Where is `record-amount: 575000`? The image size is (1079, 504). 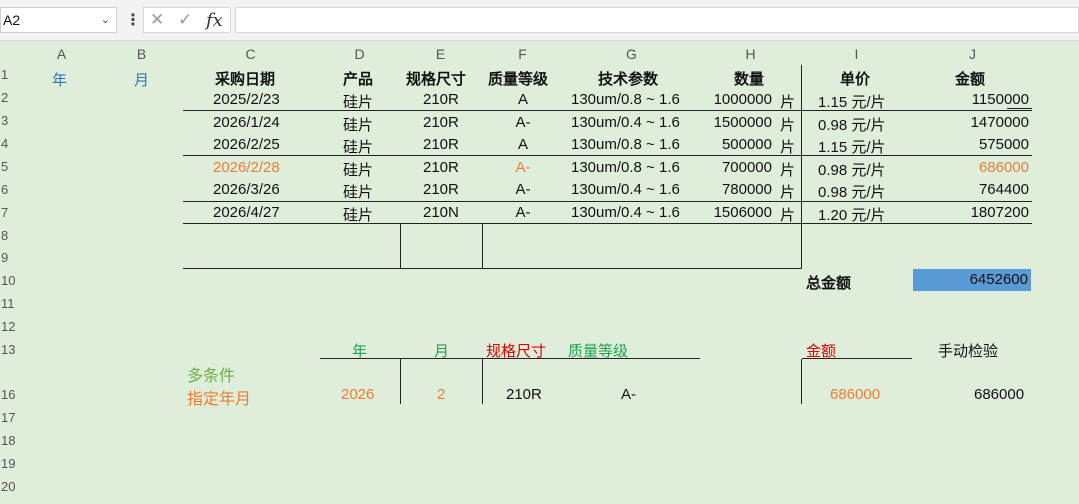 record-amount: 575000 is located at coordinates (1004, 144).